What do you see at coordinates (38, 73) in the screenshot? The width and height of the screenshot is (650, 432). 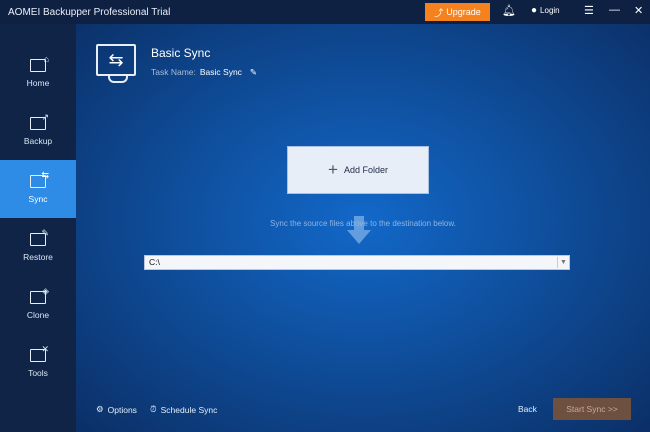 I see `sidebar-item-home: ⌂ Home` at bounding box center [38, 73].